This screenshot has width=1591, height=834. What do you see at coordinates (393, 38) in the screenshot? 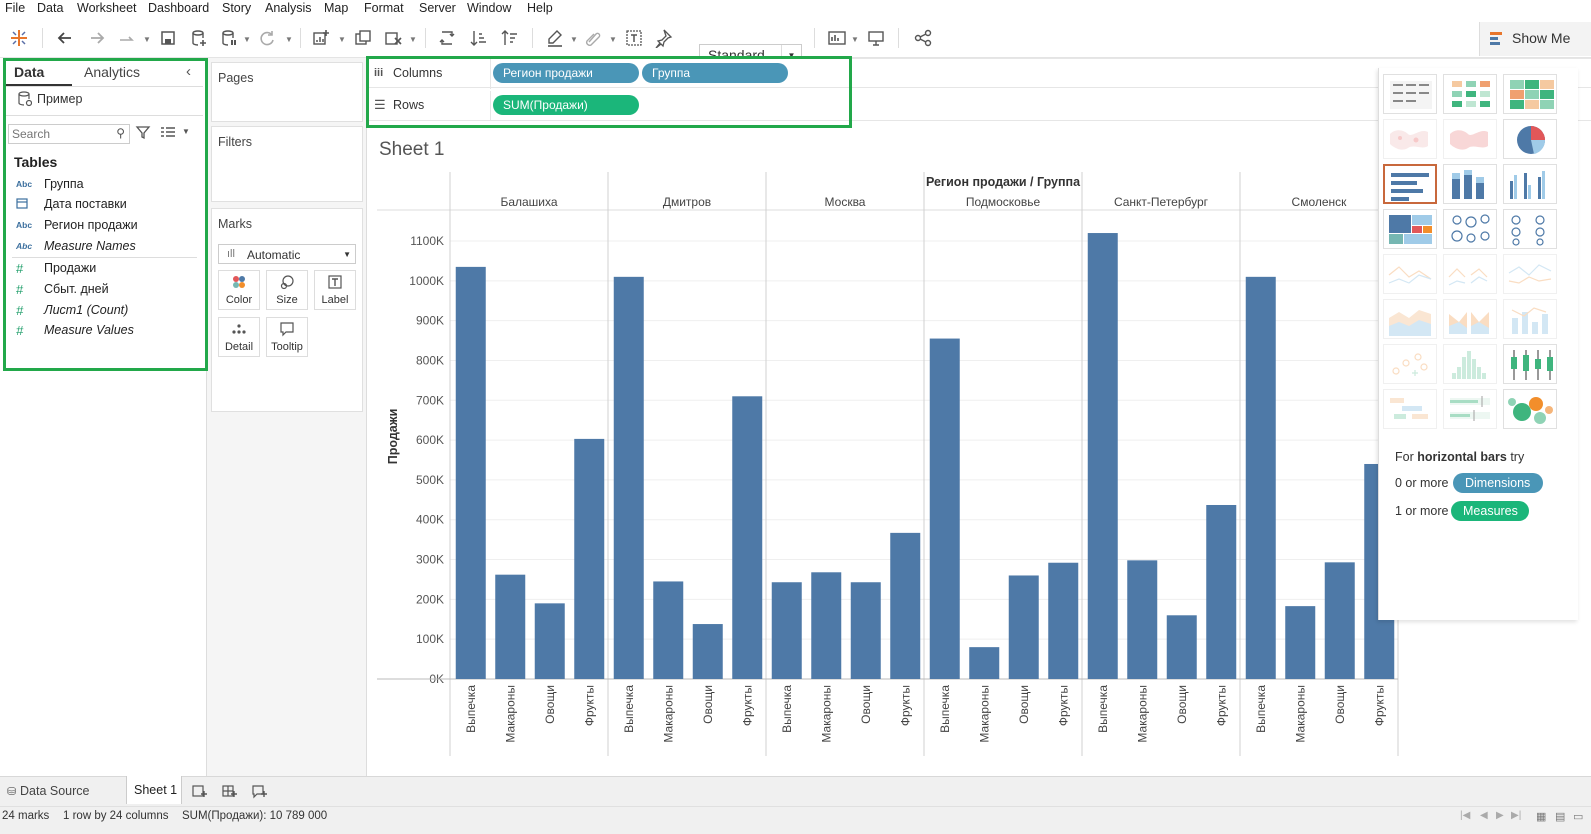
I see `clear-sheet-icon` at bounding box center [393, 38].